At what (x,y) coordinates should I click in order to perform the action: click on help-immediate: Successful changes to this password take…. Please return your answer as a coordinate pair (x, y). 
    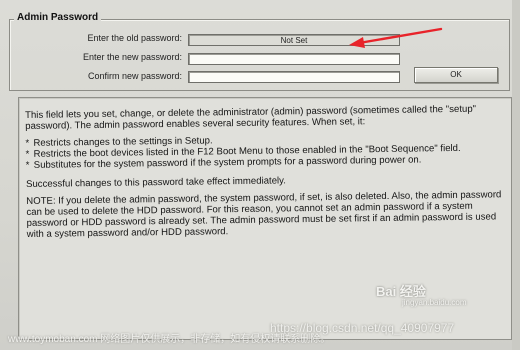
    Looking at the image, I should click on (155, 182).